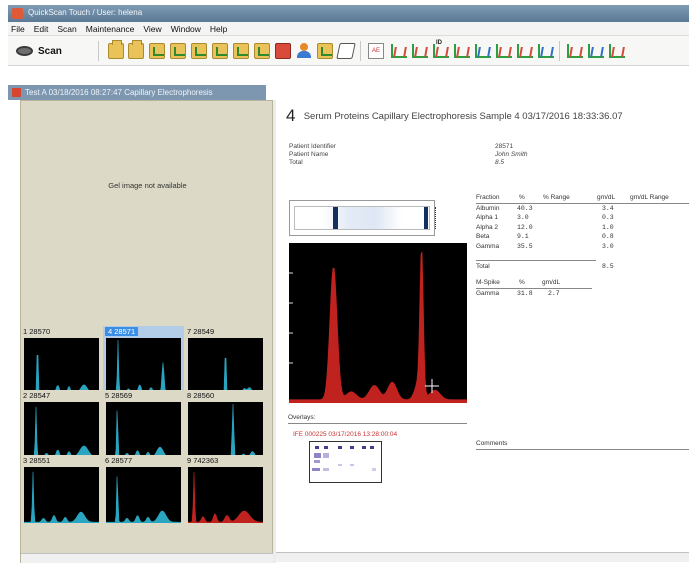  I want to click on mspike-row-name: Gamma, so click(488, 293).